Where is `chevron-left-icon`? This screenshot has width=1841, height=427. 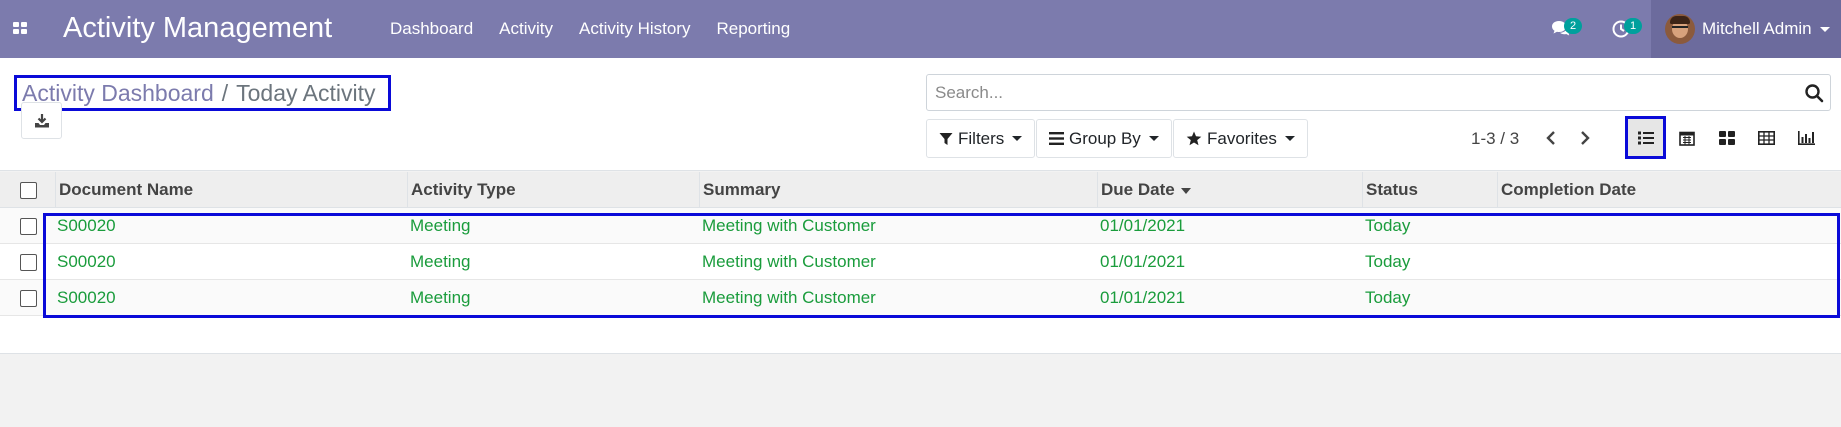
chevron-left-icon is located at coordinates (1550, 138).